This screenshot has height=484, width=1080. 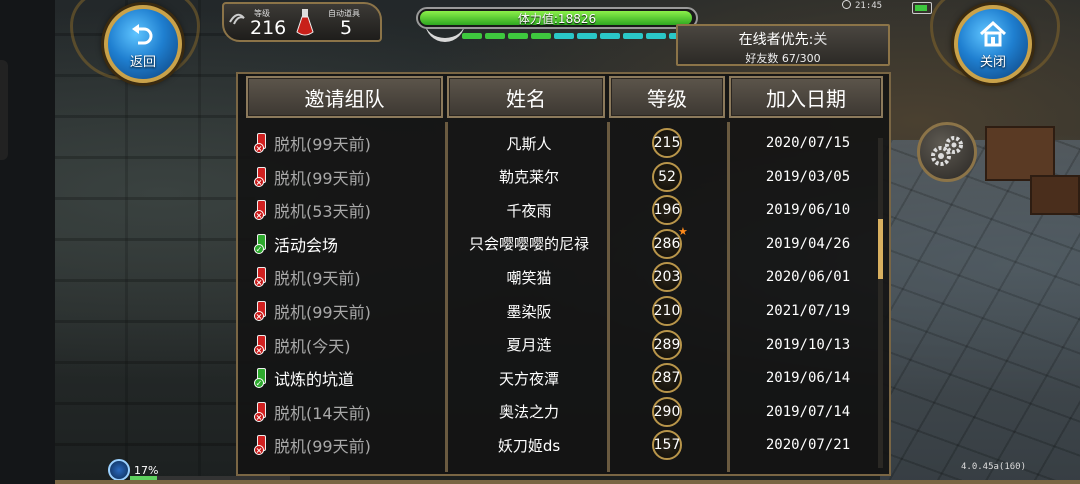 What do you see at coordinates (529, 143) in the screenshot?
I see `friend-name: 凡斯人` at bounding box center [529, 143].